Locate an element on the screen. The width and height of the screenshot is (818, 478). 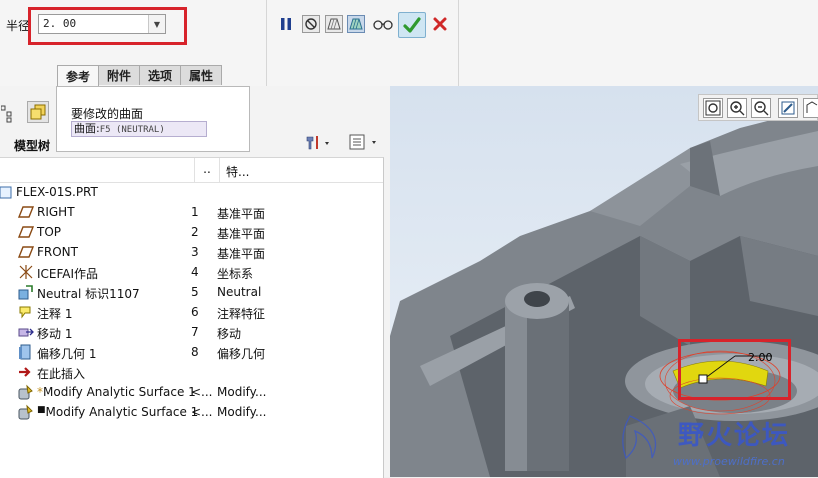
tree-item-label: 在此插入 is located at coordinates (61, 374).